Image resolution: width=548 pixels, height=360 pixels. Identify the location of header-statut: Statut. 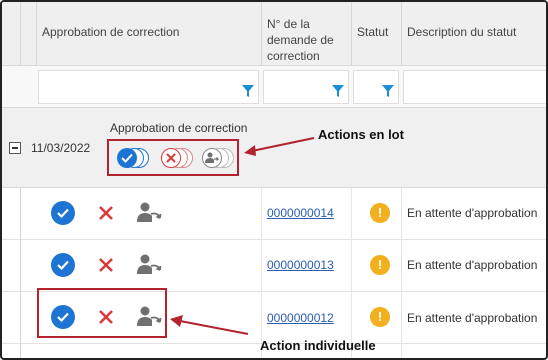
(377, 34).